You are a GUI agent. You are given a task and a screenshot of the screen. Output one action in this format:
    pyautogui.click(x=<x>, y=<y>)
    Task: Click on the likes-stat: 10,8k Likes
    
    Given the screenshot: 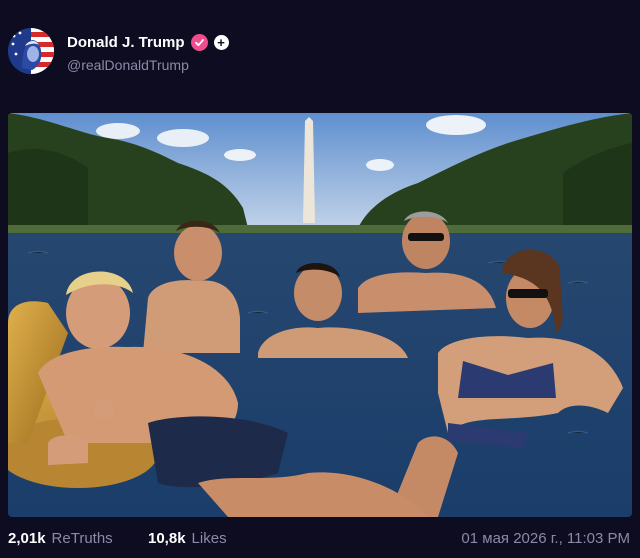 What is the action you would take?
    pyautogui.click(x=187, y=538)
    